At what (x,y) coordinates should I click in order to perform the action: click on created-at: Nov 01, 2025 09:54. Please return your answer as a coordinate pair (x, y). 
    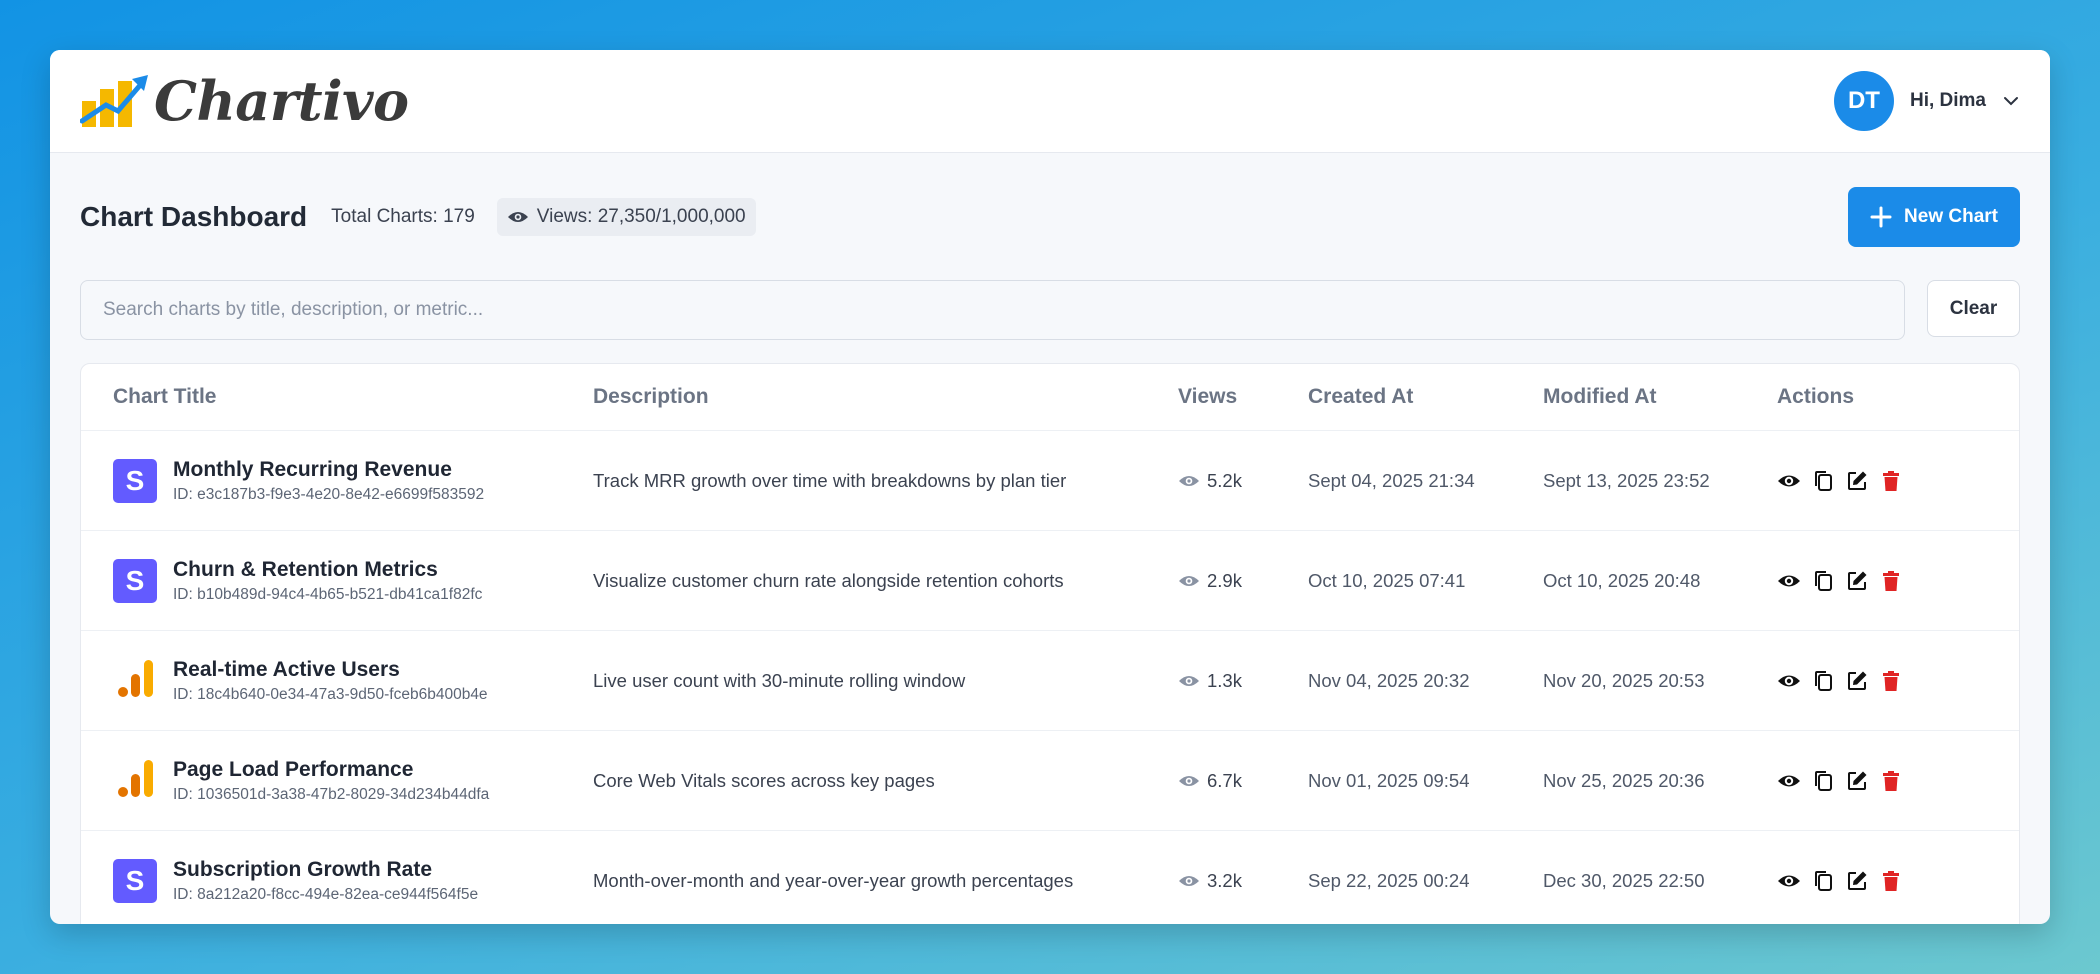
    Looking at the image, I should click on (1389, 780).